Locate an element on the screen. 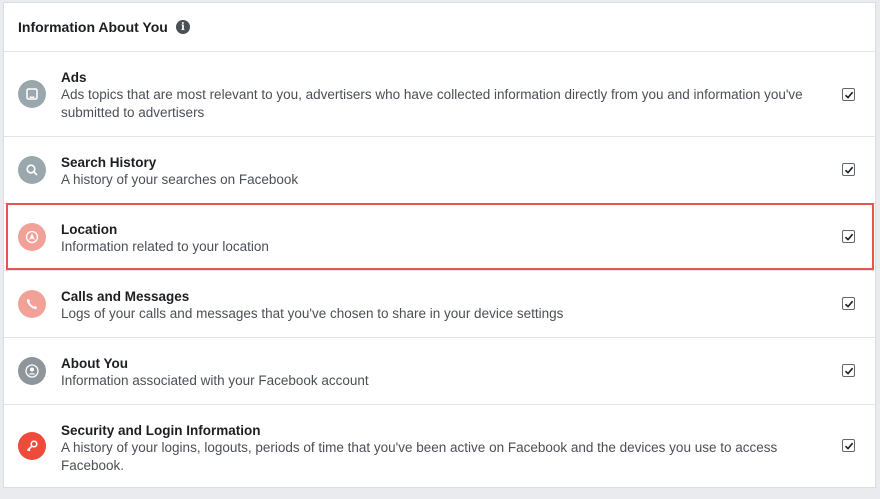 The image size is (880, 499). row-title: About You is located at coordinates (94, 363).